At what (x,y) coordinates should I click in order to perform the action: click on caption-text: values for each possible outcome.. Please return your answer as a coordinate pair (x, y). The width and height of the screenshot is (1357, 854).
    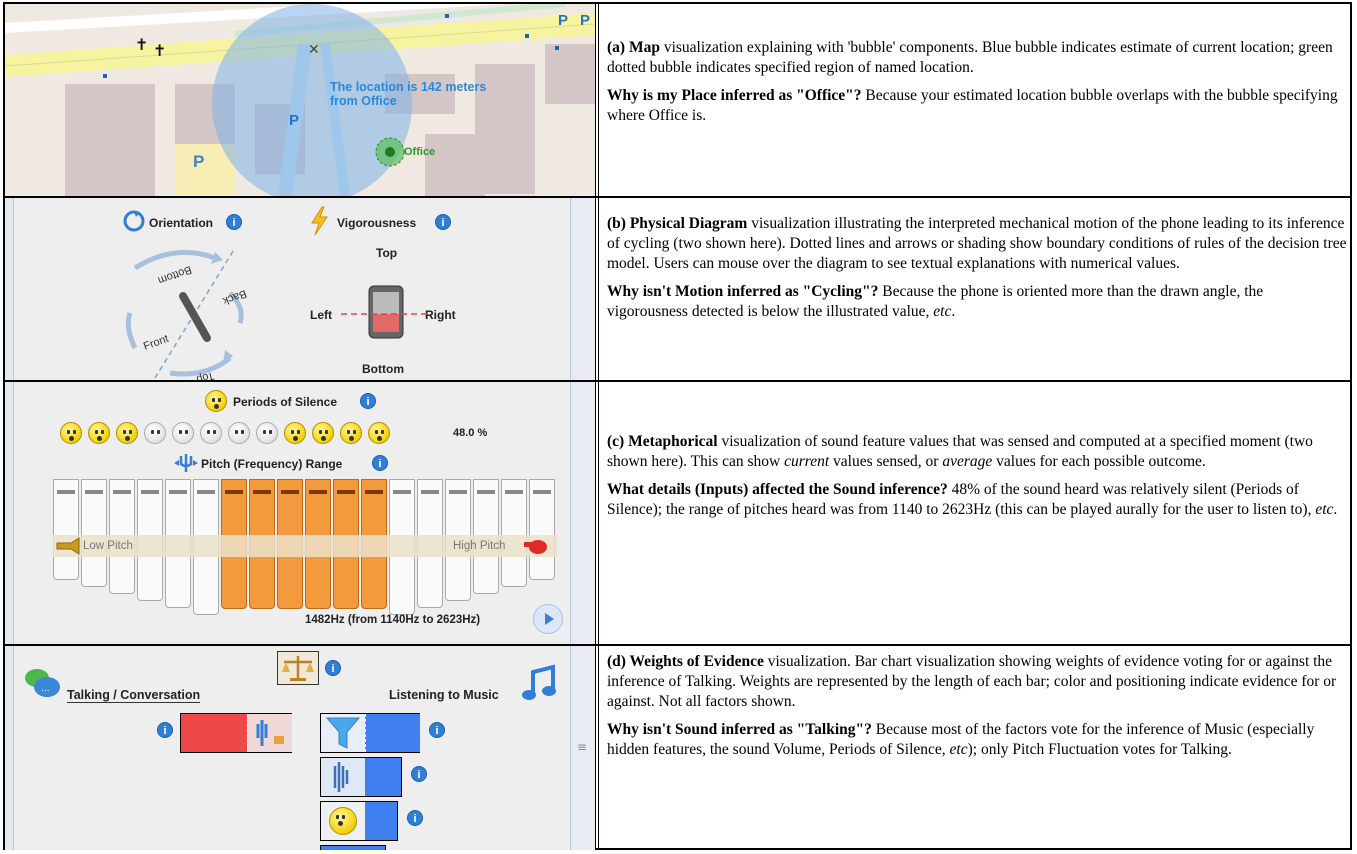
    Looking at the image, I should click on (1099, 461).